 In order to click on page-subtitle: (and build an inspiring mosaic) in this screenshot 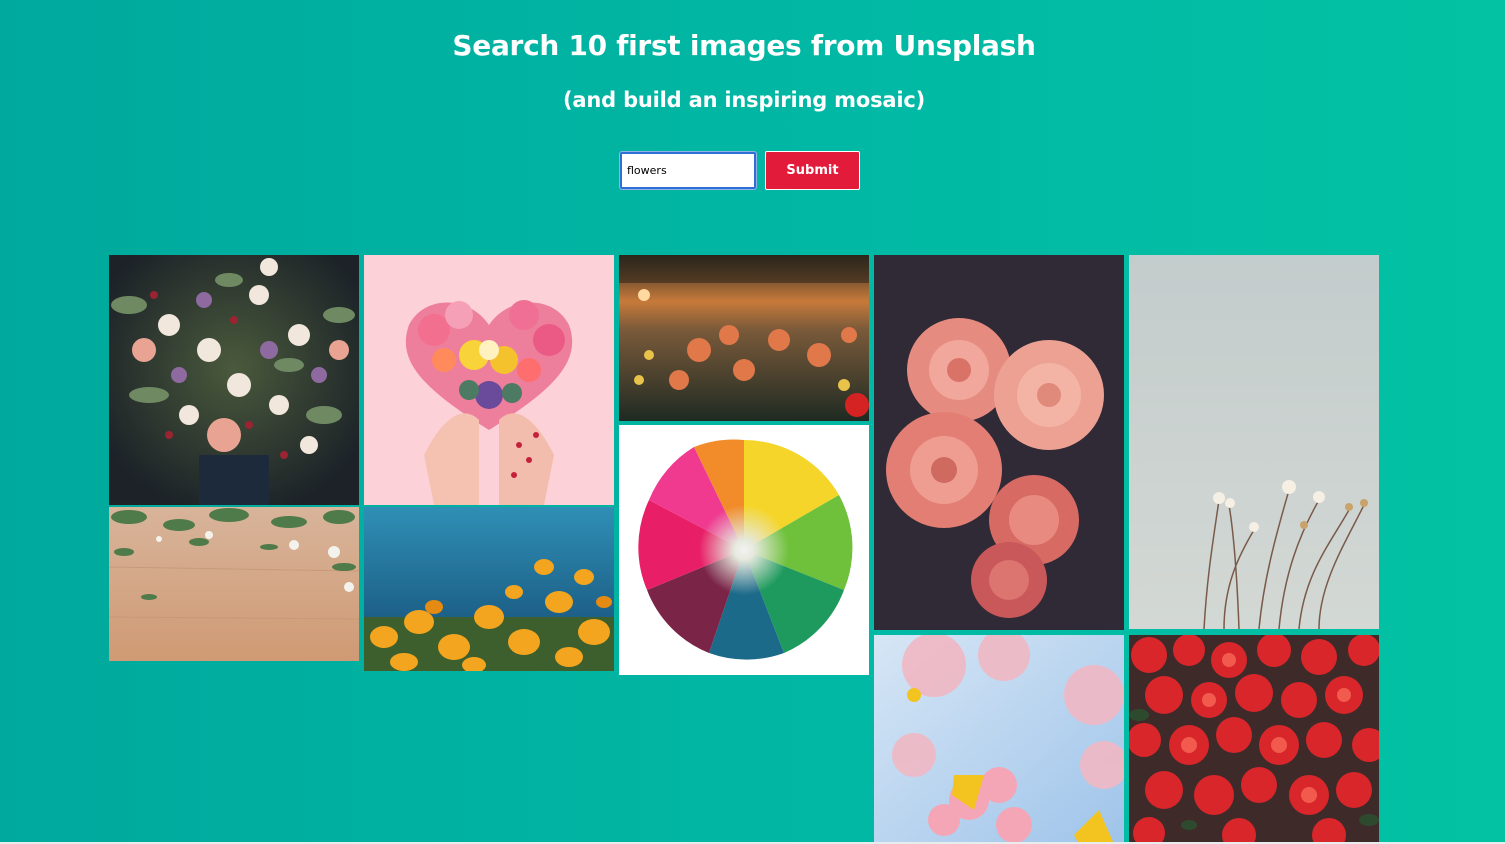, I will do `click(744, 100)`.